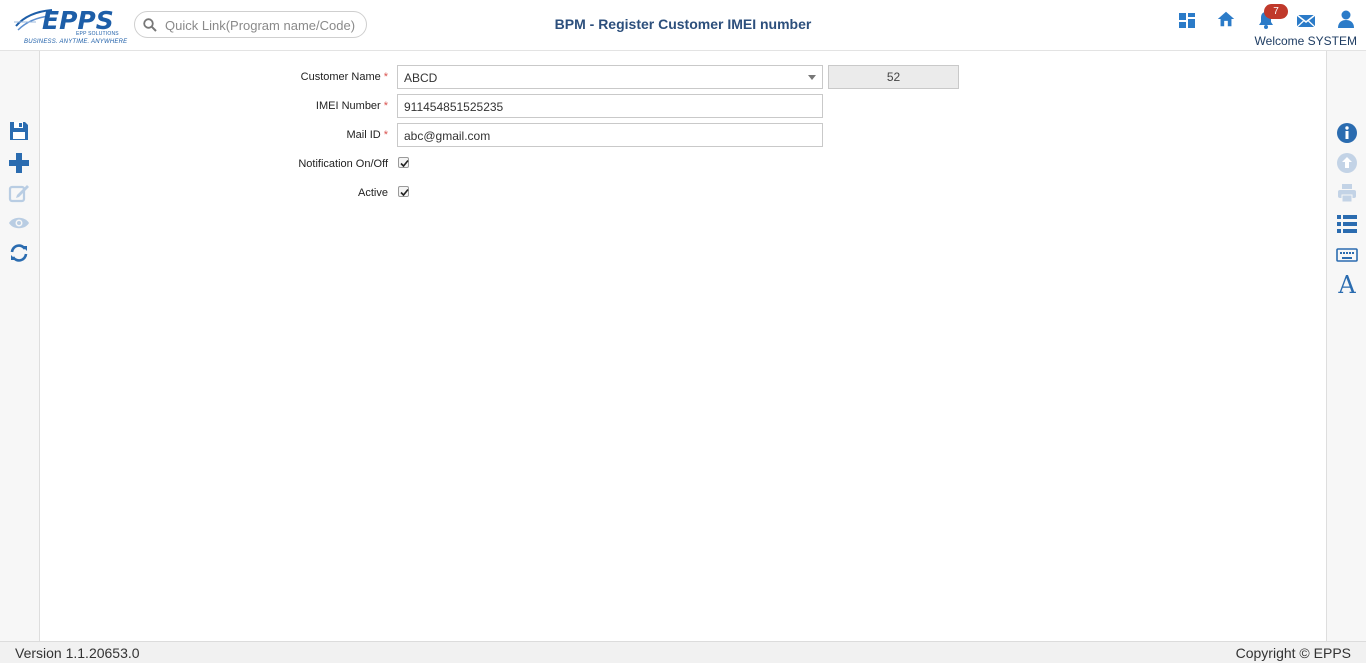  What do you see at coordinates (351, 106) in the screenshot?
I see `imei-label: IMEI Number *` at bounding box center [351, 106].